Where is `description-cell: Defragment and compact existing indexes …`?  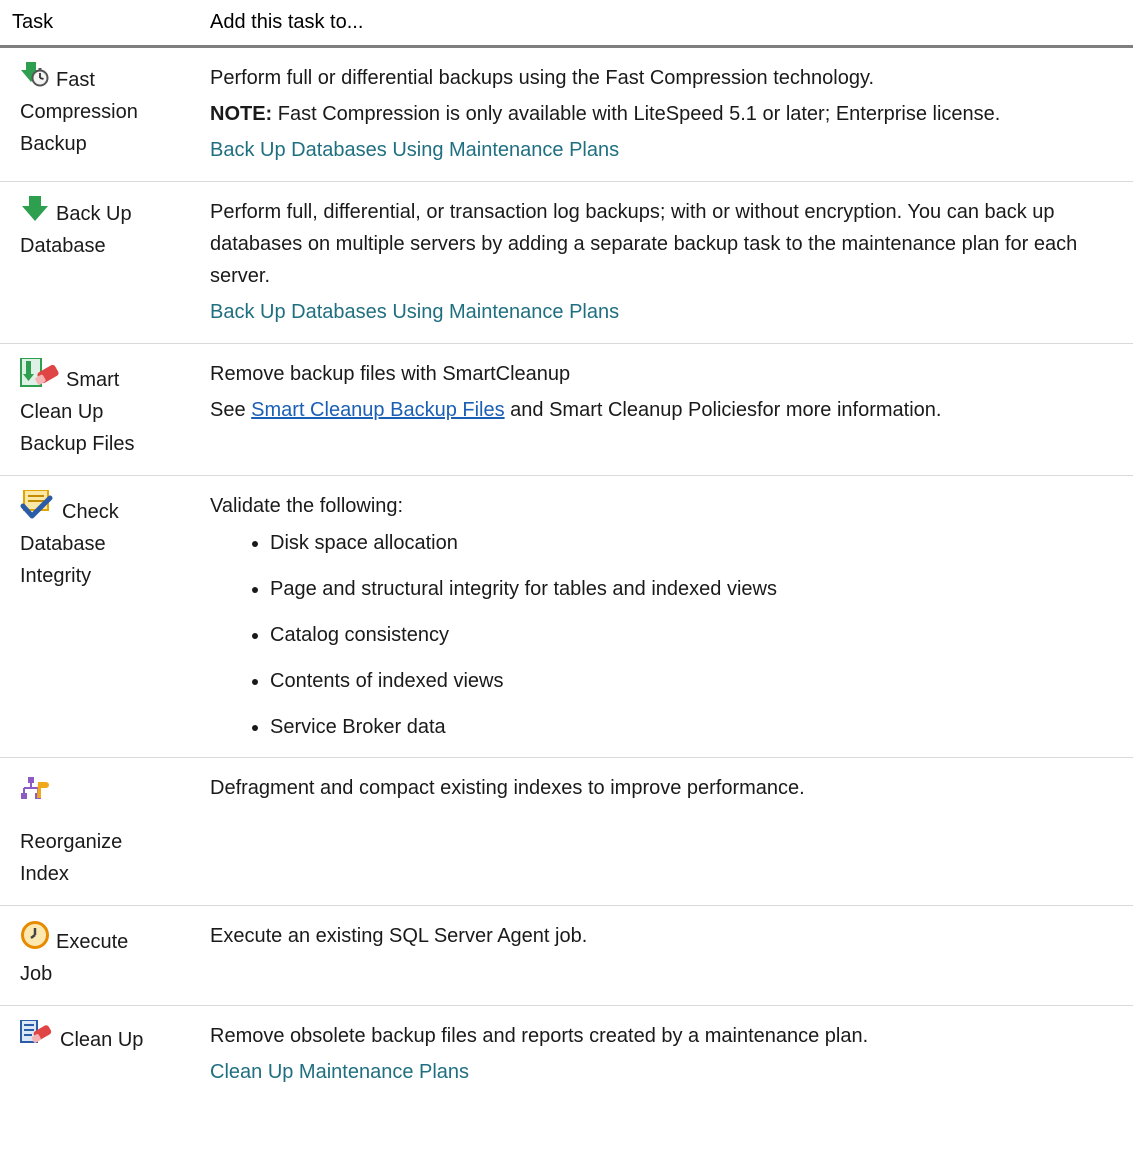
description-cell: Defragment and compact existing indexes … is located at coordinates (666, 831).